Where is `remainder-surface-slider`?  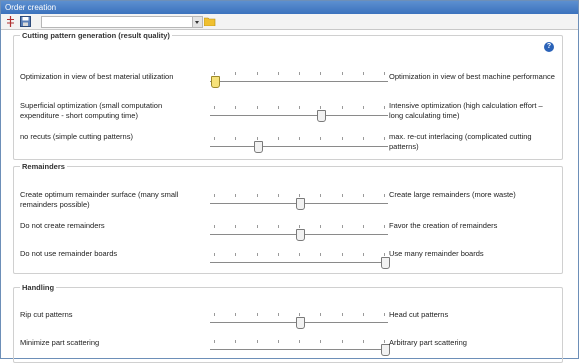 remainder-surface-slider is located at coordinates (299, 202).